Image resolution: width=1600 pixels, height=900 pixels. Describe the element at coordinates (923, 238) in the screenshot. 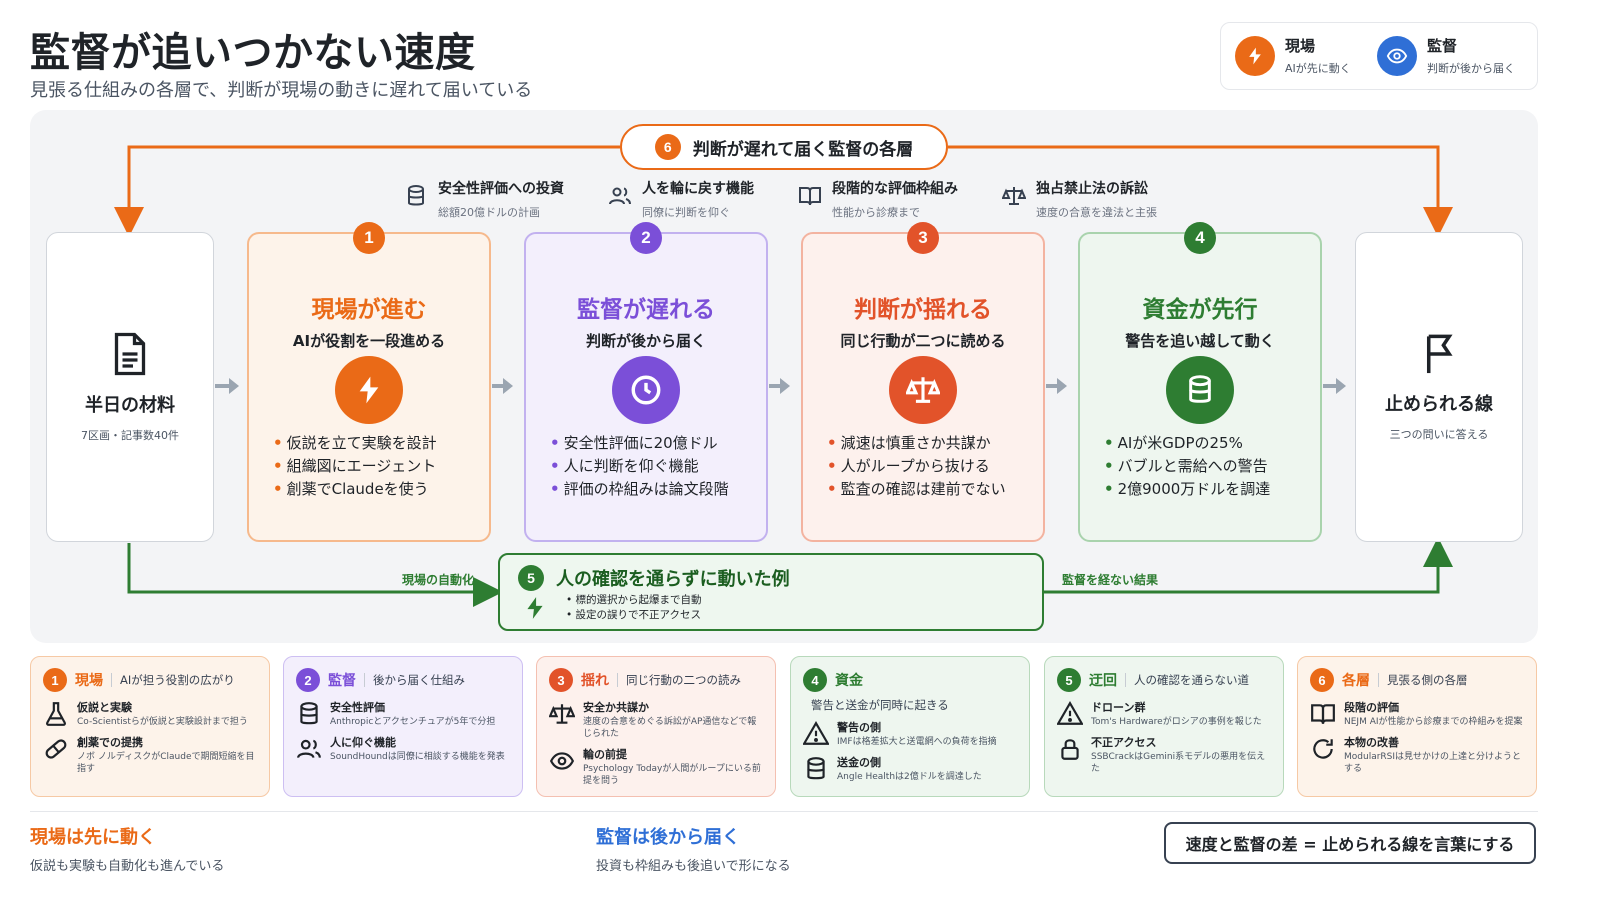

I see `stage-number-badge: 3` at that location.